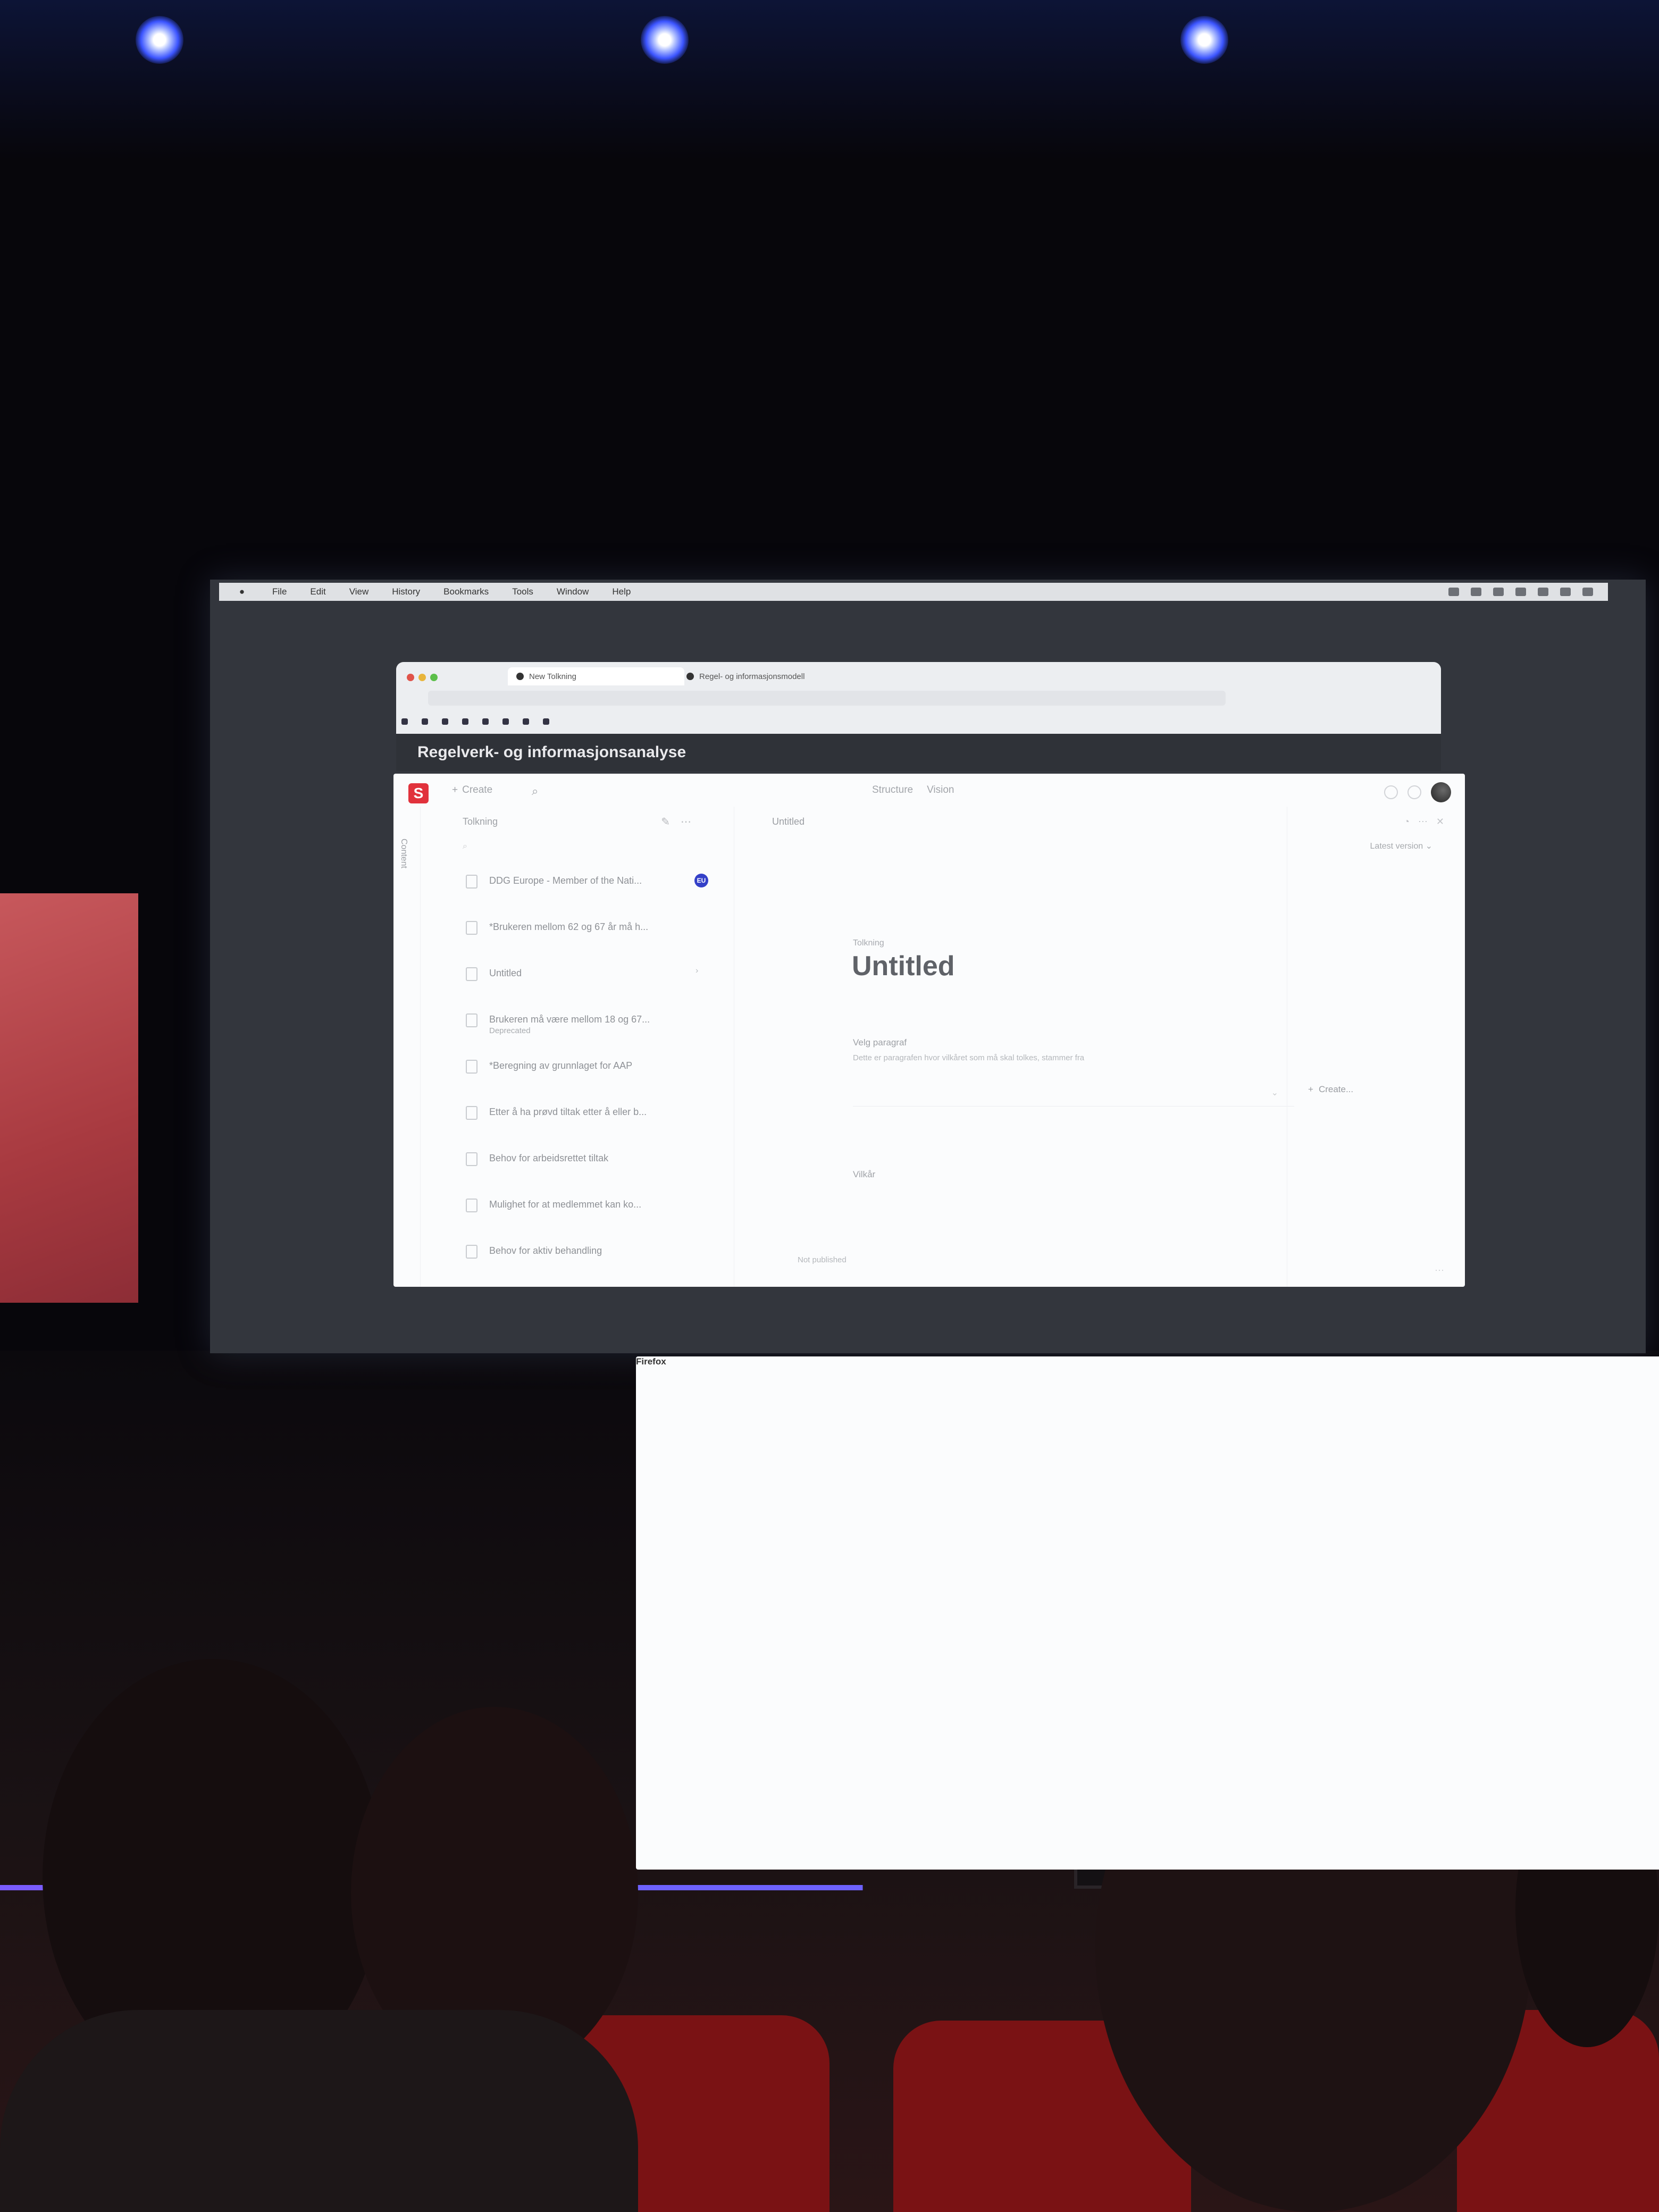 Image resolution: width=1659 pixels, height=2212 pixels. Describe the element at coordinates (407, 1047) in the screenshot. I see `content-rail: Content` at that location.